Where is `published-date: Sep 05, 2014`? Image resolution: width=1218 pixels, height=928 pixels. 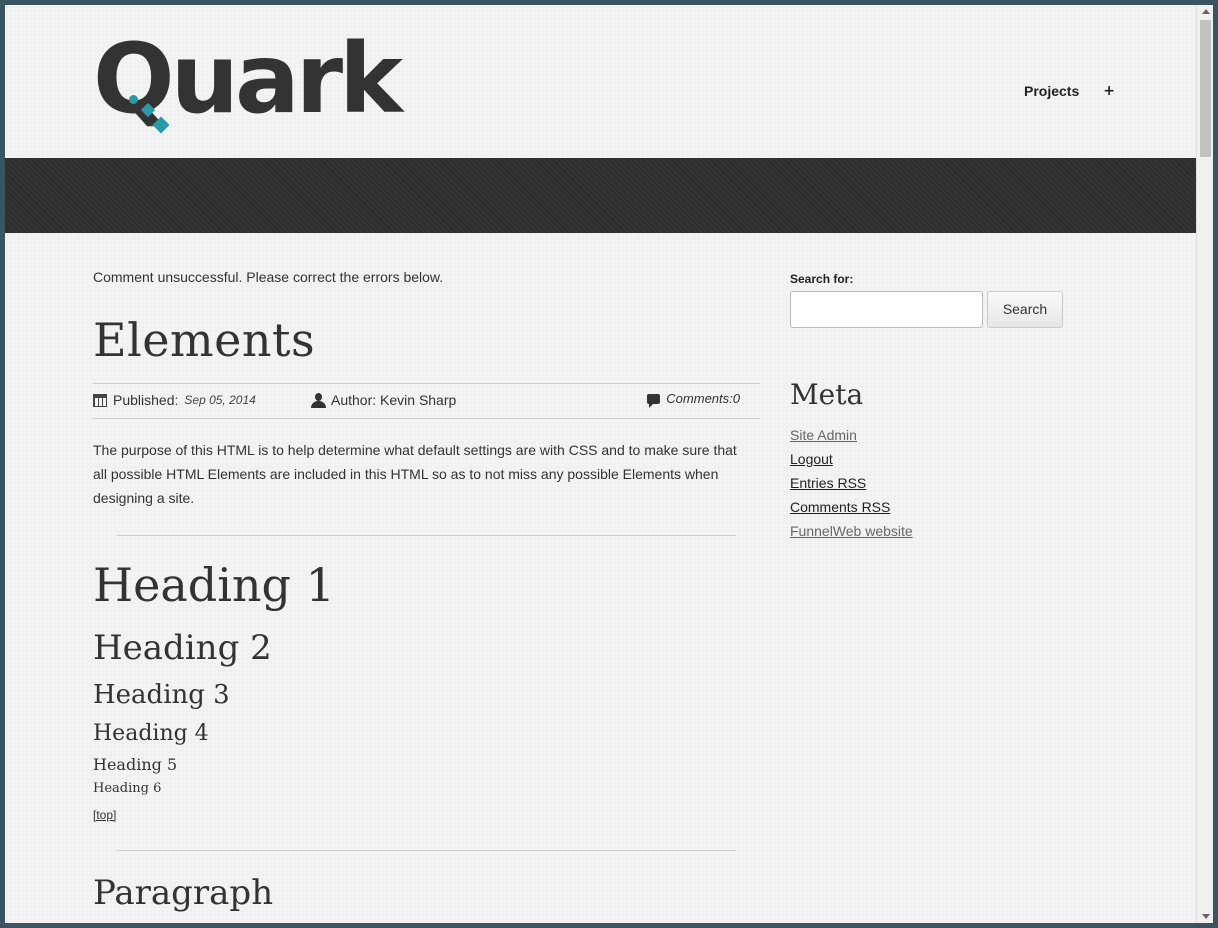
published-date: Sep 05, 2014 is located at coordinates (220, 400).